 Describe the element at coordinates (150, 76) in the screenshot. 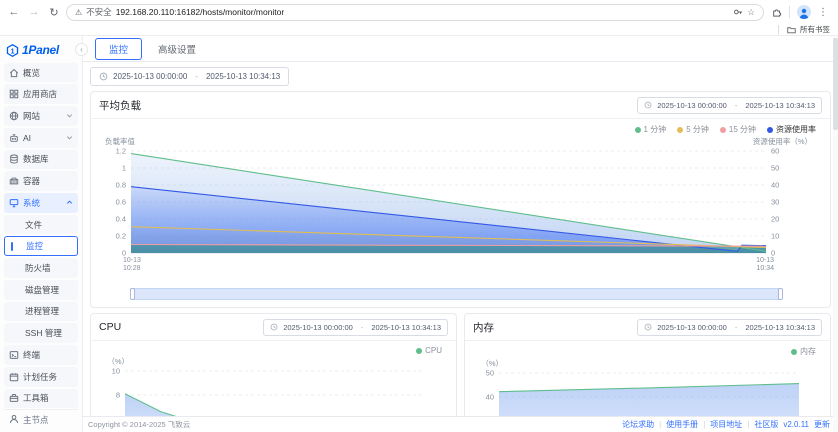

I see `range-start: 2025-10-13 00:00:00` at that location.